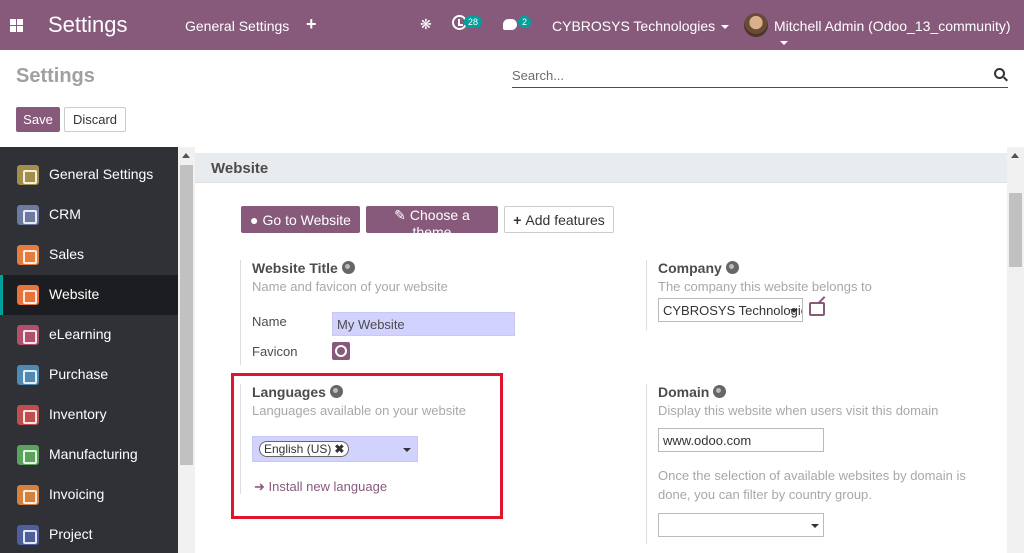  I want to click on section-header: Website, so click(601, 168).